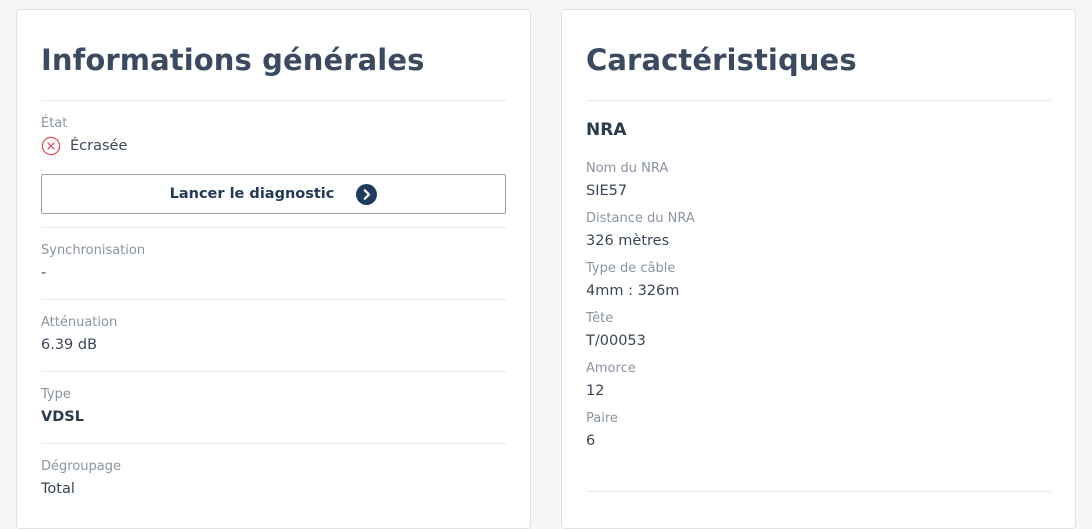  What do you see at coordinates (367, 194) in the screenshot?
I see `chevron-right-circle-icon` at bounding box center [367, 194].